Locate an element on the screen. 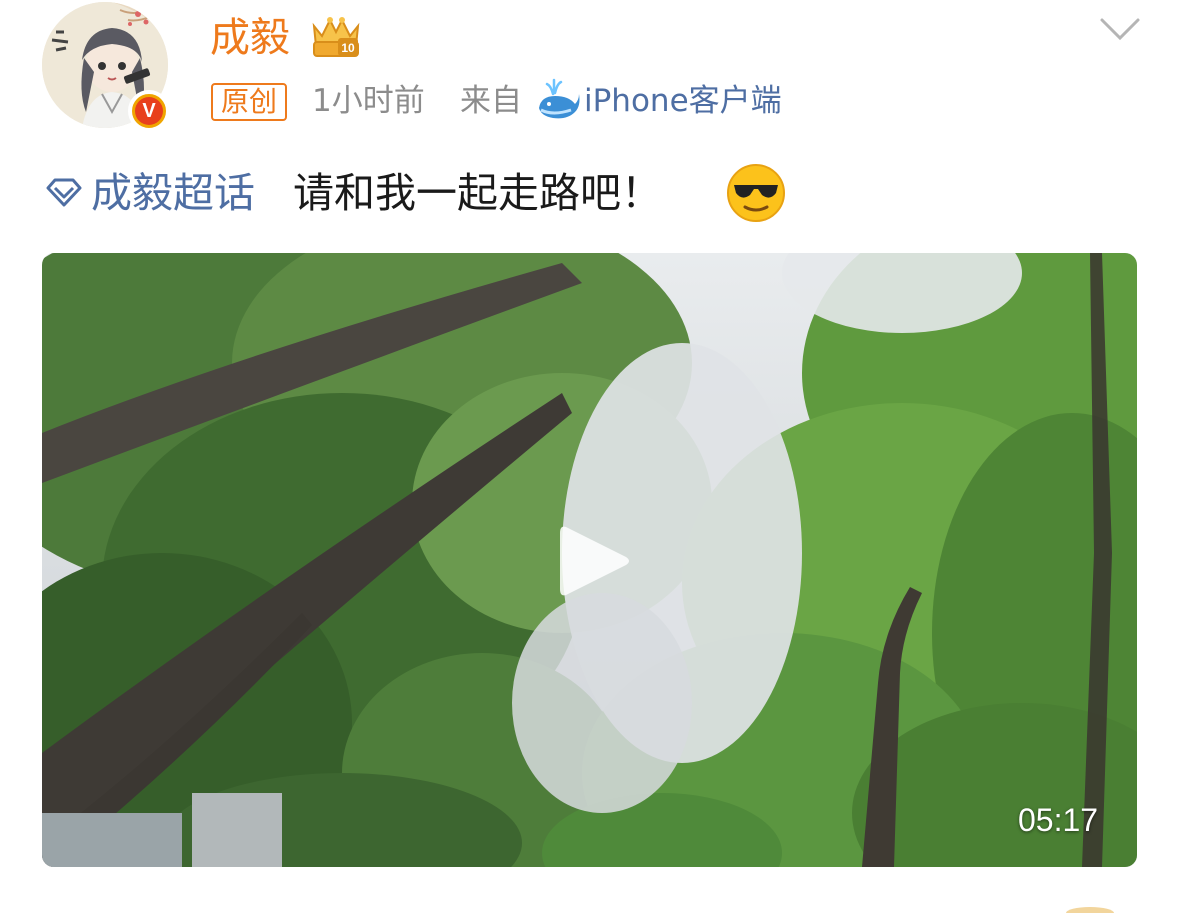  vip-crown-badge-icon: 10 is located at coordinates (336, 36).